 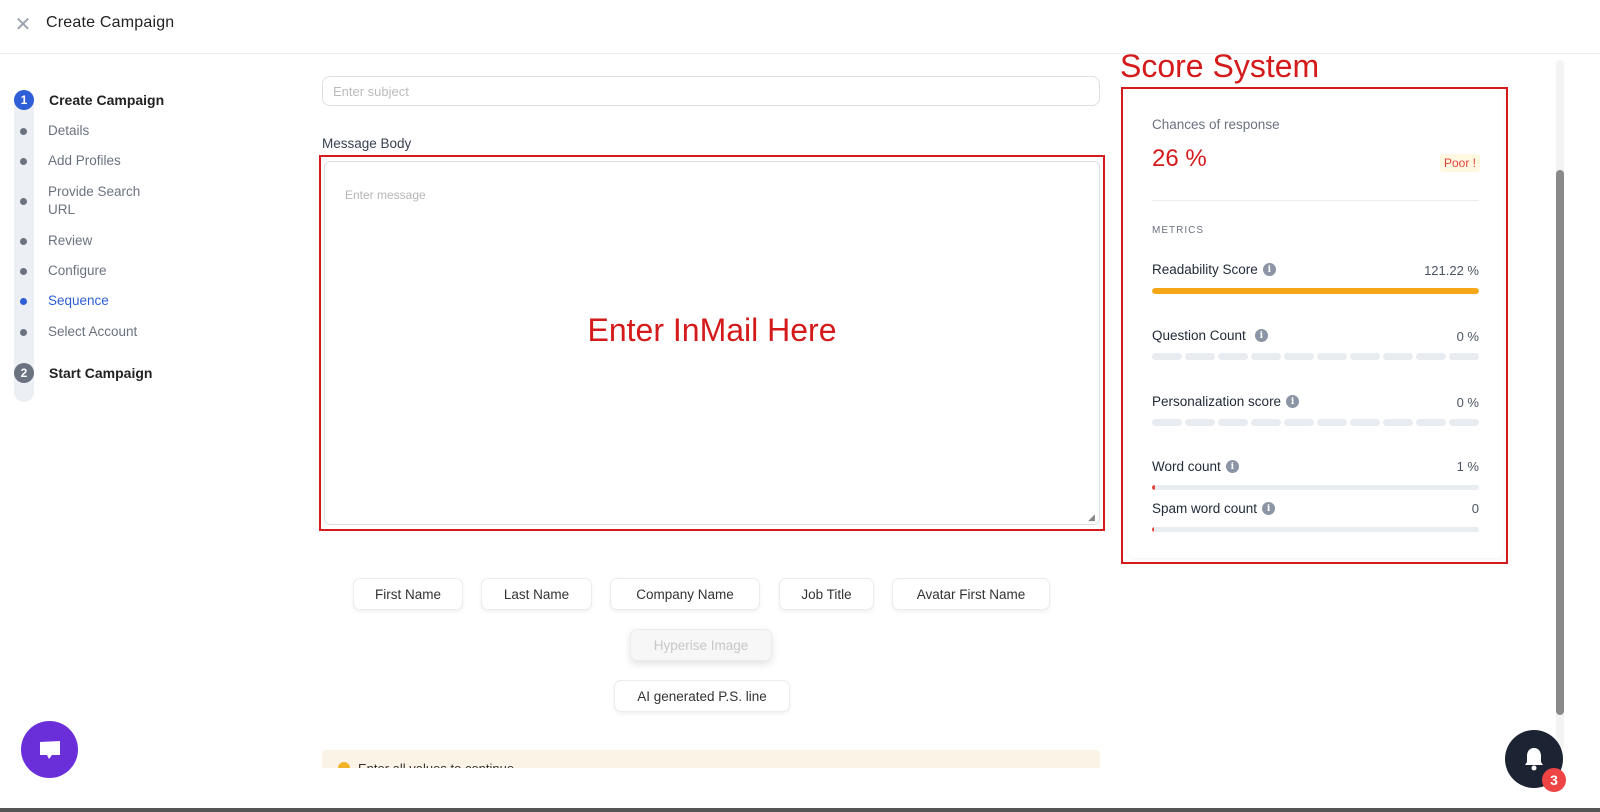 What do you see at coordinates (110, 22) in the screenshot?
I see `page-title: Create Campaign` at bounding box center [110, 22].